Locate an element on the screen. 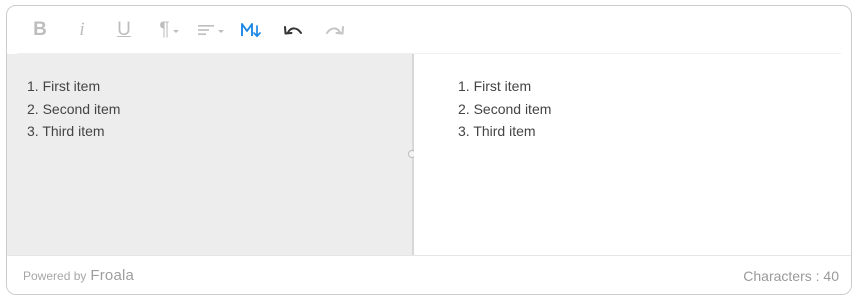  redo-button is located at coordinates (335, 30).